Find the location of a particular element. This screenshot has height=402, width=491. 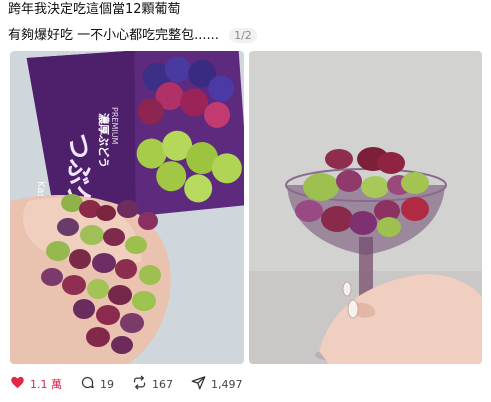

share-icon is located at coordinates (198, 384).